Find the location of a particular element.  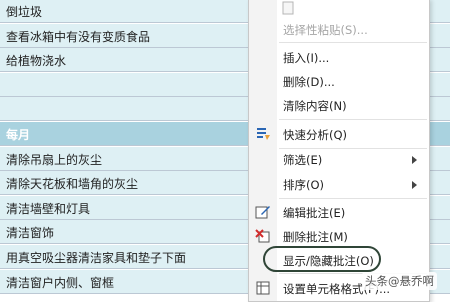

cell-text: 查看冰箱中有没有变质食品 is located at coordinates (78, 36).